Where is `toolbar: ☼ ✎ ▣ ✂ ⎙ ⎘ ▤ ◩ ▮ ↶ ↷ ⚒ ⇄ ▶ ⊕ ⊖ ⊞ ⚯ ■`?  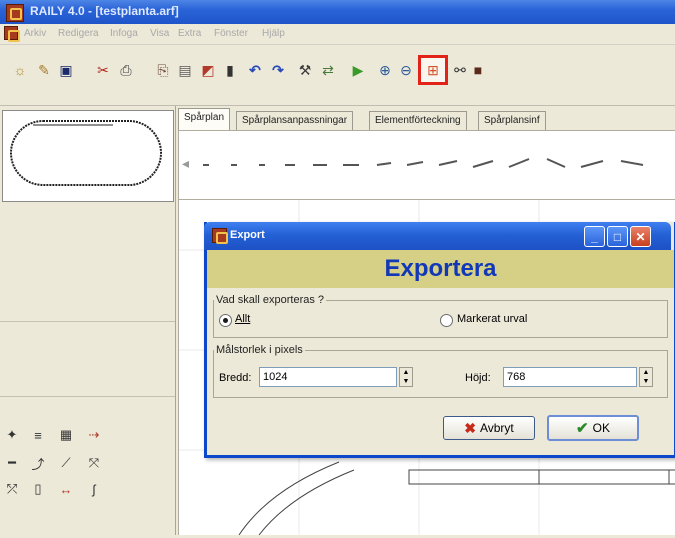
toolbar: ☼ ✎ ▣ ✂ ⎙ ⎘ ▤ ◩ ▮ ↶ ↷ ⚒ ⇄ ▶ ⊕ ⊖ ⊞ ⚯ ■ is located at coordinates (337, 75).